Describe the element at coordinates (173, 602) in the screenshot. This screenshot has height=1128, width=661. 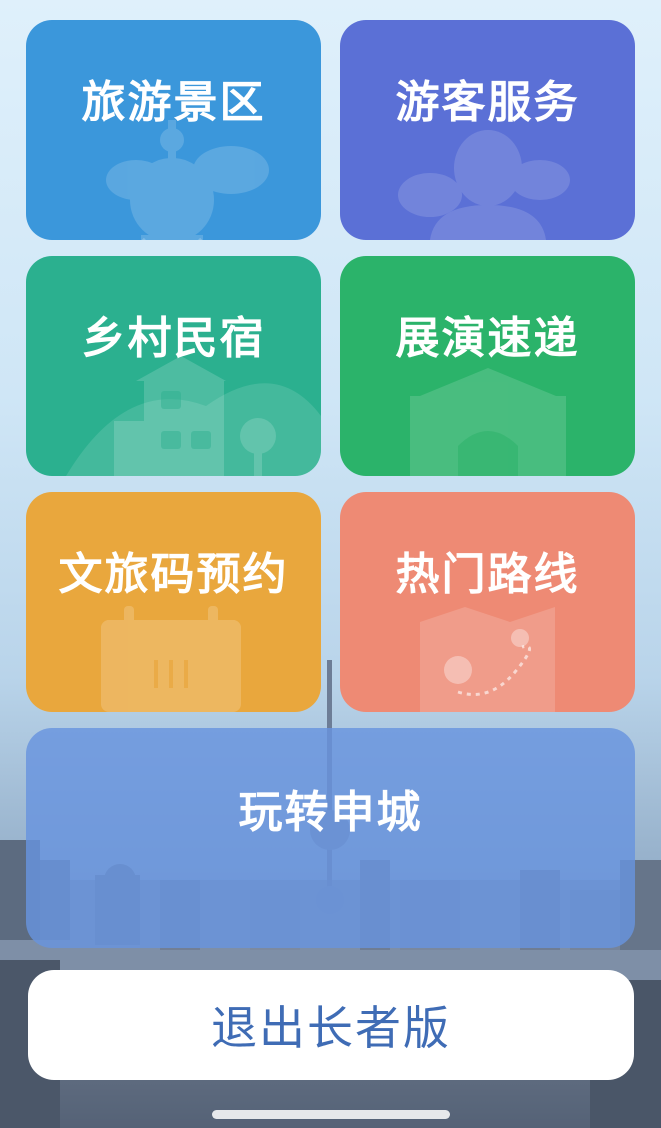
I see `tile-culture-tourism-code-booking: 文旅码预约` at that location.